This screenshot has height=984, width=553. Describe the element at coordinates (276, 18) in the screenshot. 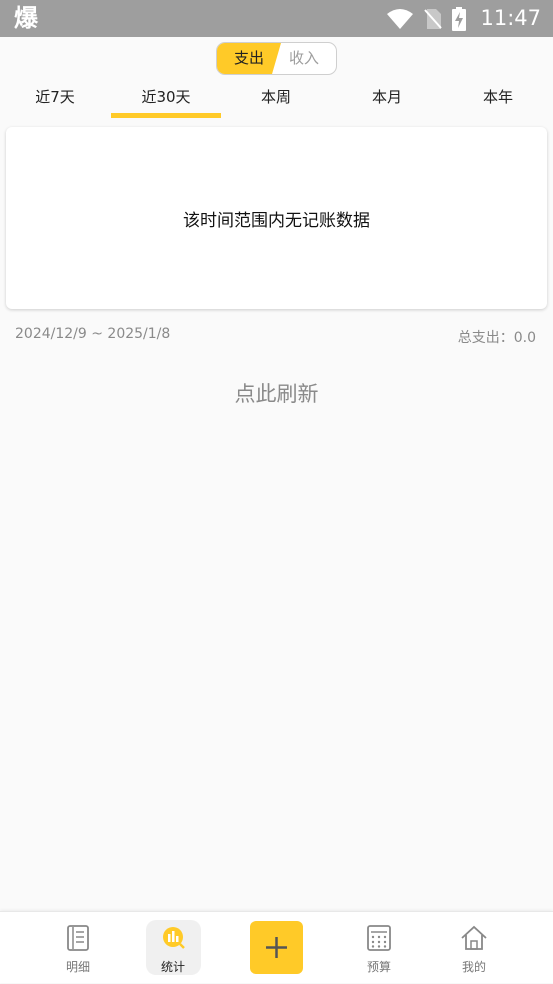

I see `status-bar: 爆 11:47` at that location.